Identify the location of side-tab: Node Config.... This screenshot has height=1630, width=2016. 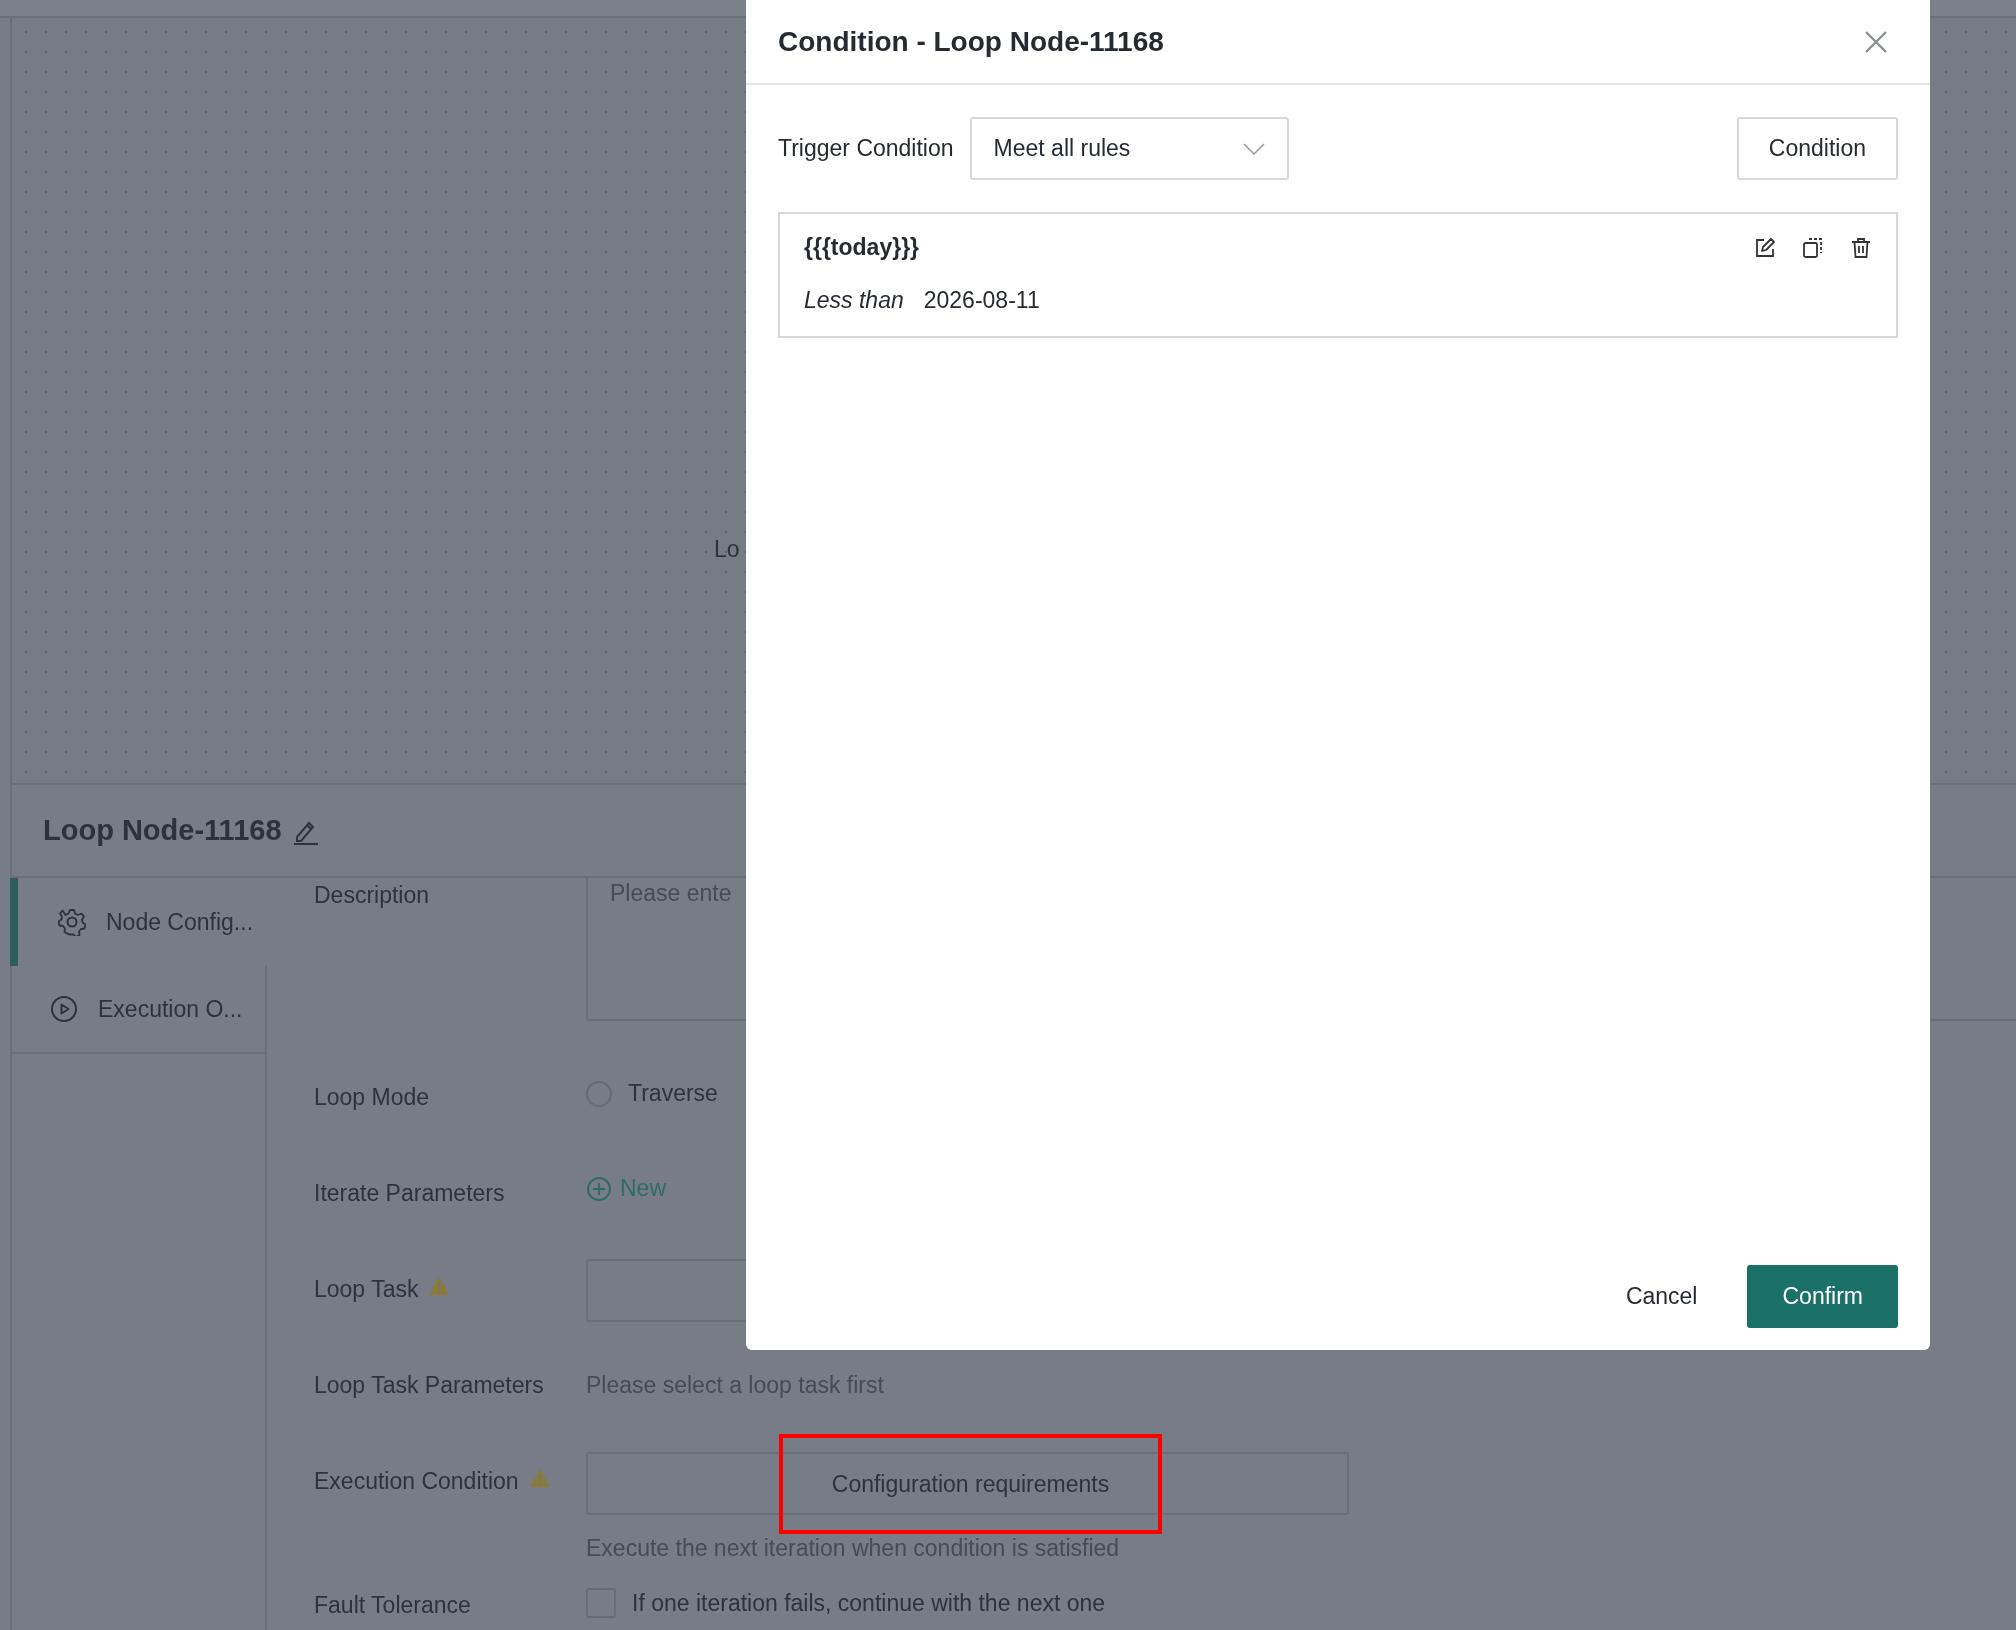
(138, 922).